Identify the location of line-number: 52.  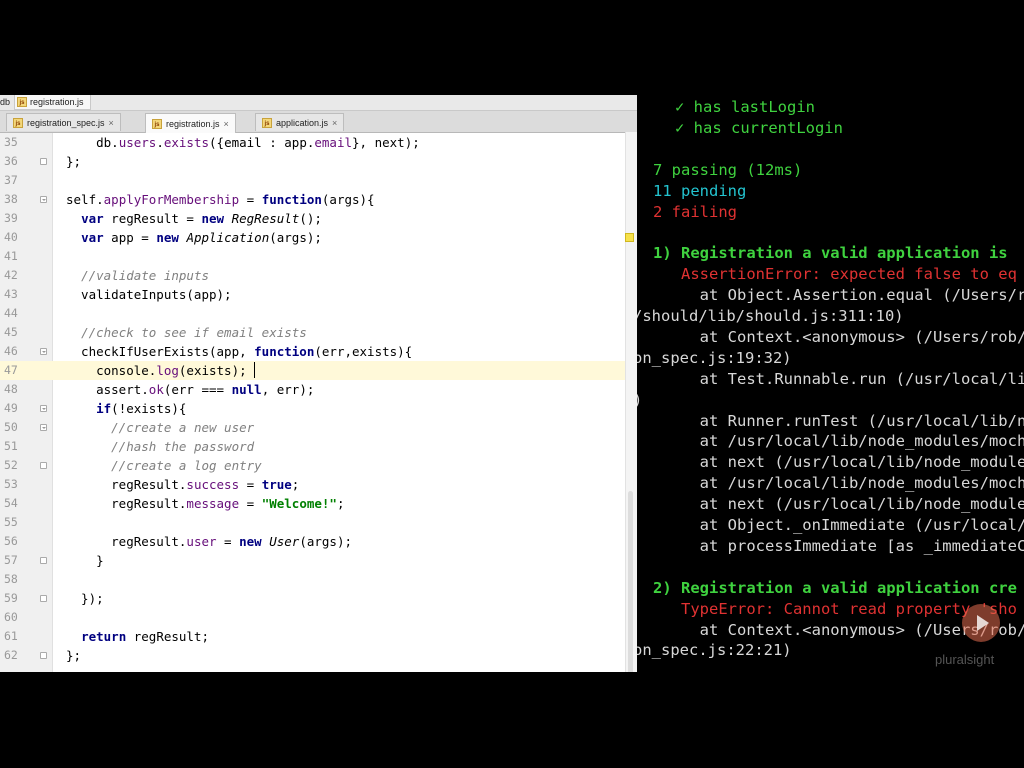
(11, 465).